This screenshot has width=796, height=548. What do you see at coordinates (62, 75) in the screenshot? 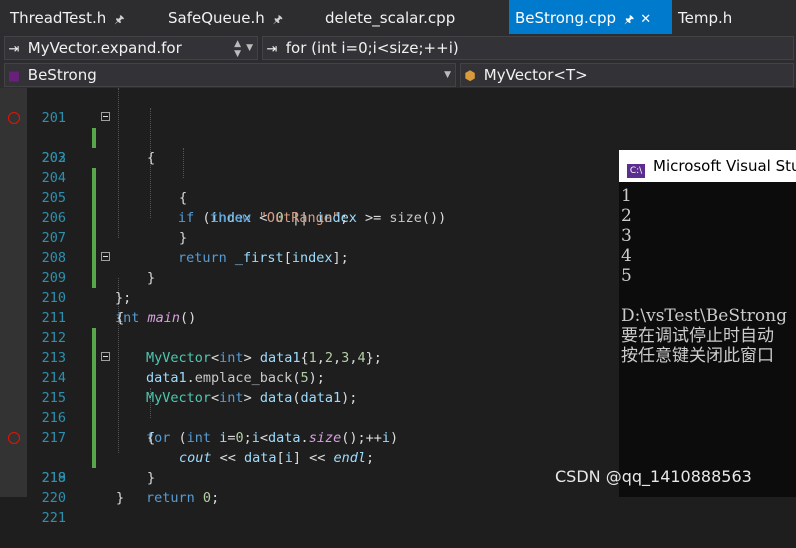
I see `project-value: BeStrong` at bounding box center [62, 75].